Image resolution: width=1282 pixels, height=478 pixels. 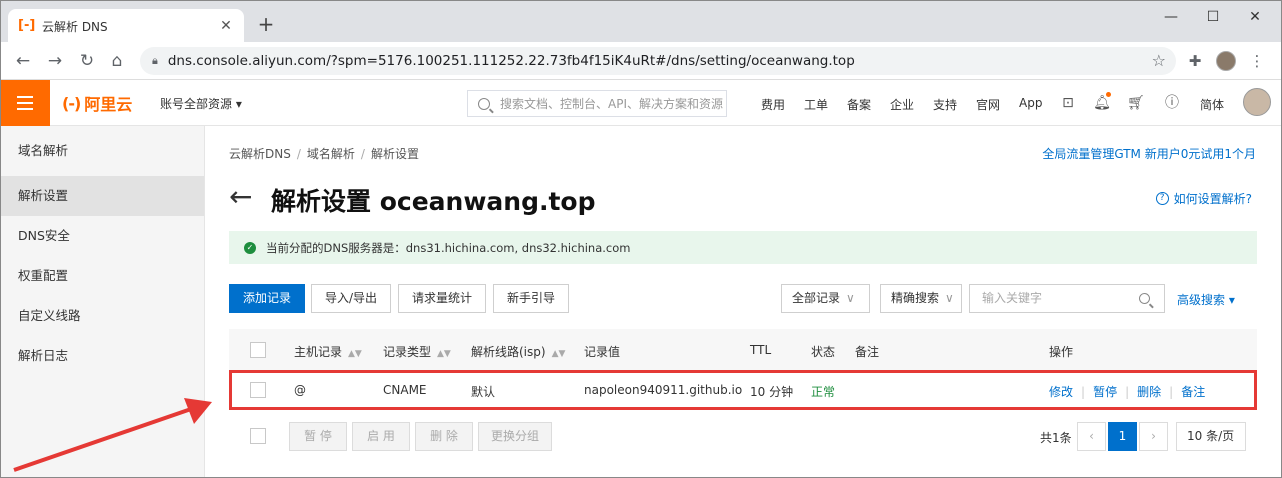 What do you see at coordinates (1030, 103) in the screenshot?
I see `nav-app: App` at bounding box center [1030, 103].